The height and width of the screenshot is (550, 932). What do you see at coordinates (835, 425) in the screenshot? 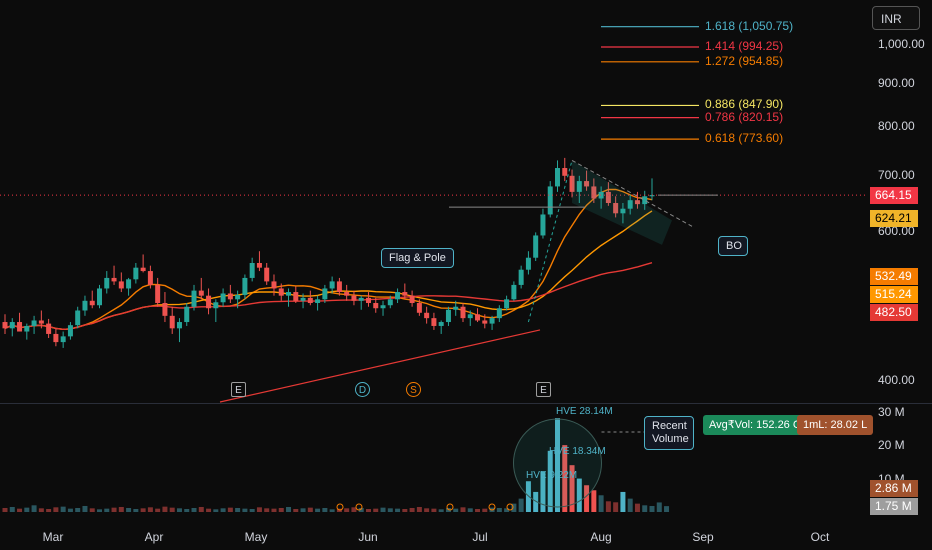
I see `avg-1m-badge: 1mL: 28.02 L` at bounding box center [835, 425].